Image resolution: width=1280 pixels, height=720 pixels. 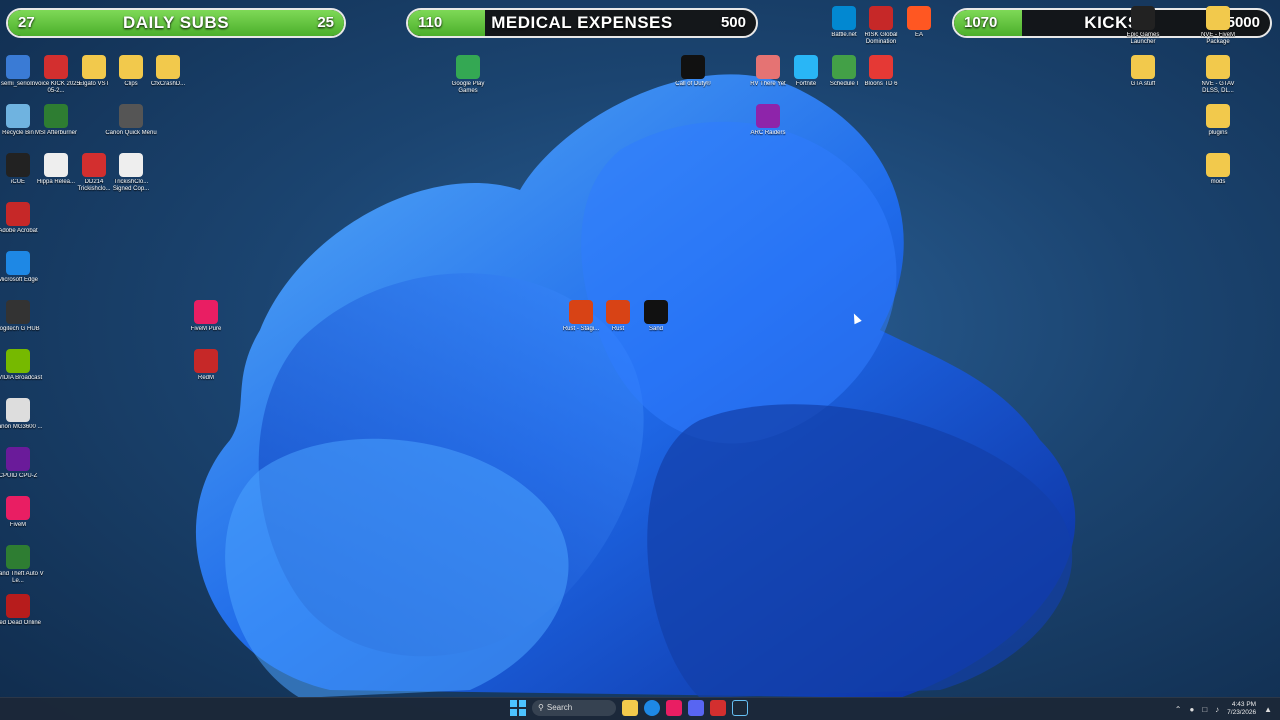 I want to click on desktop-icon: Google Play Games, so click(x=468, y=75).